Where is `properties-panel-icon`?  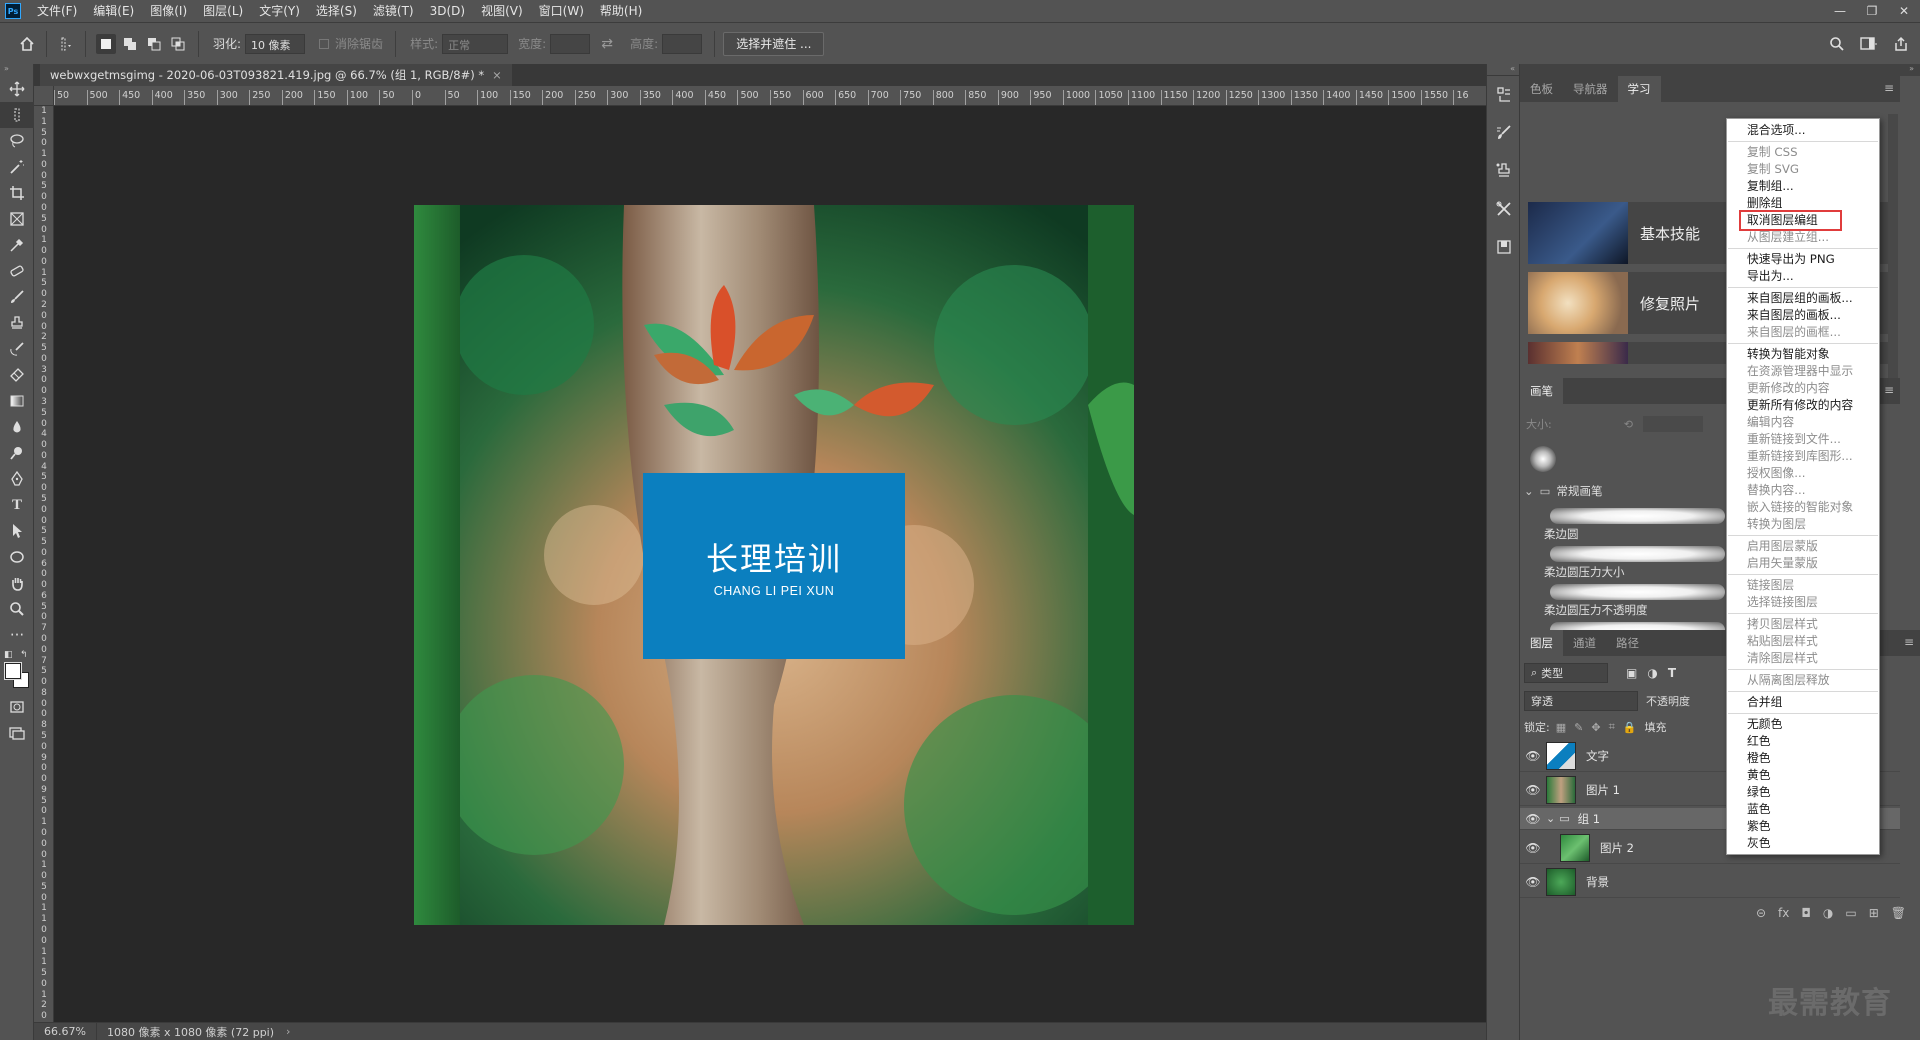 properties-panel-icon is located at coordinates (1504, 247).